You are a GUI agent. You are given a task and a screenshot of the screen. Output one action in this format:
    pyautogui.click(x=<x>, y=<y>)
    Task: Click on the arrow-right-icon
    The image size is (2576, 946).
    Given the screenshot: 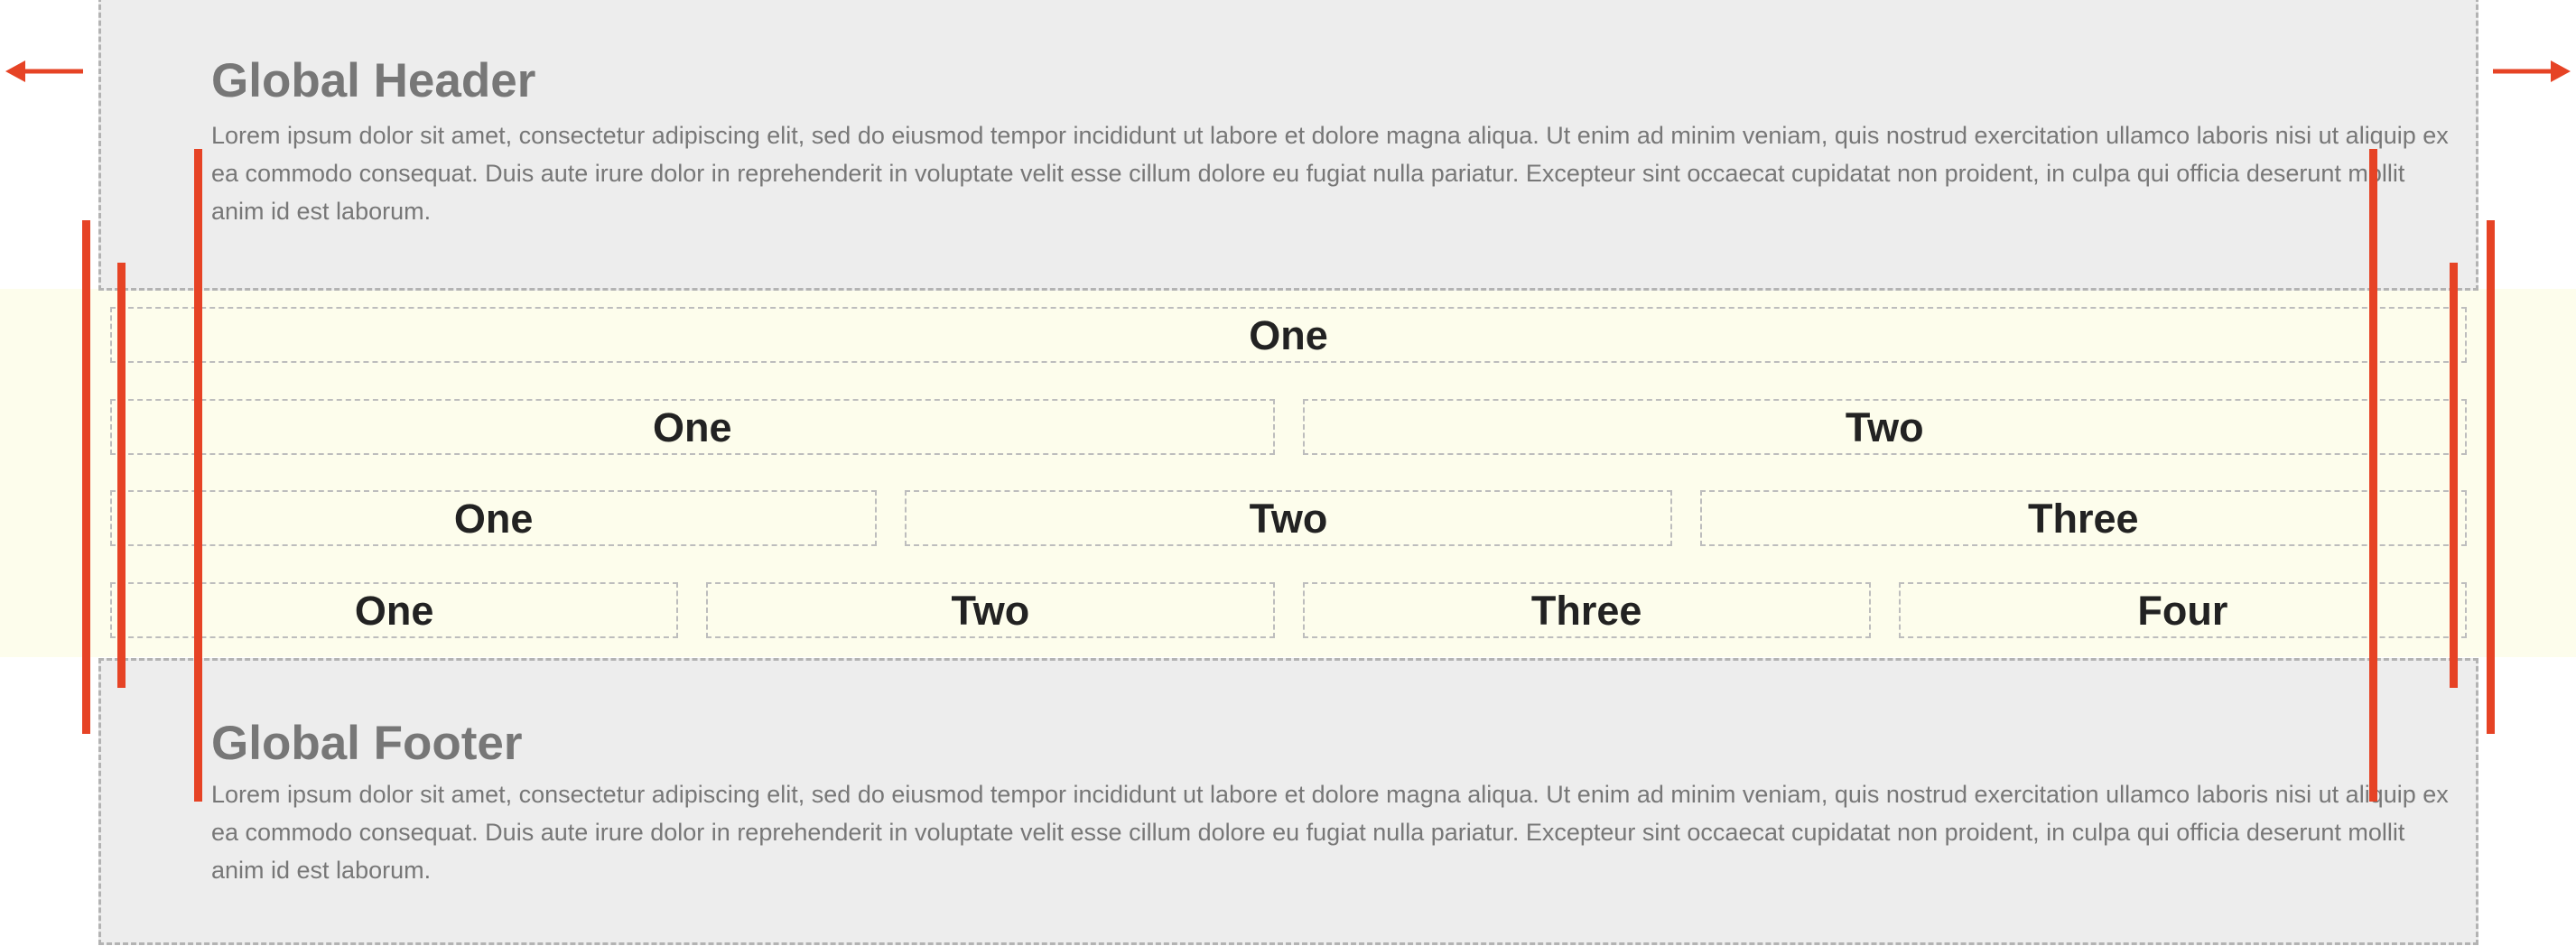 What is the action you would take?
    pyautogui.click(x=2532, y=71)
    